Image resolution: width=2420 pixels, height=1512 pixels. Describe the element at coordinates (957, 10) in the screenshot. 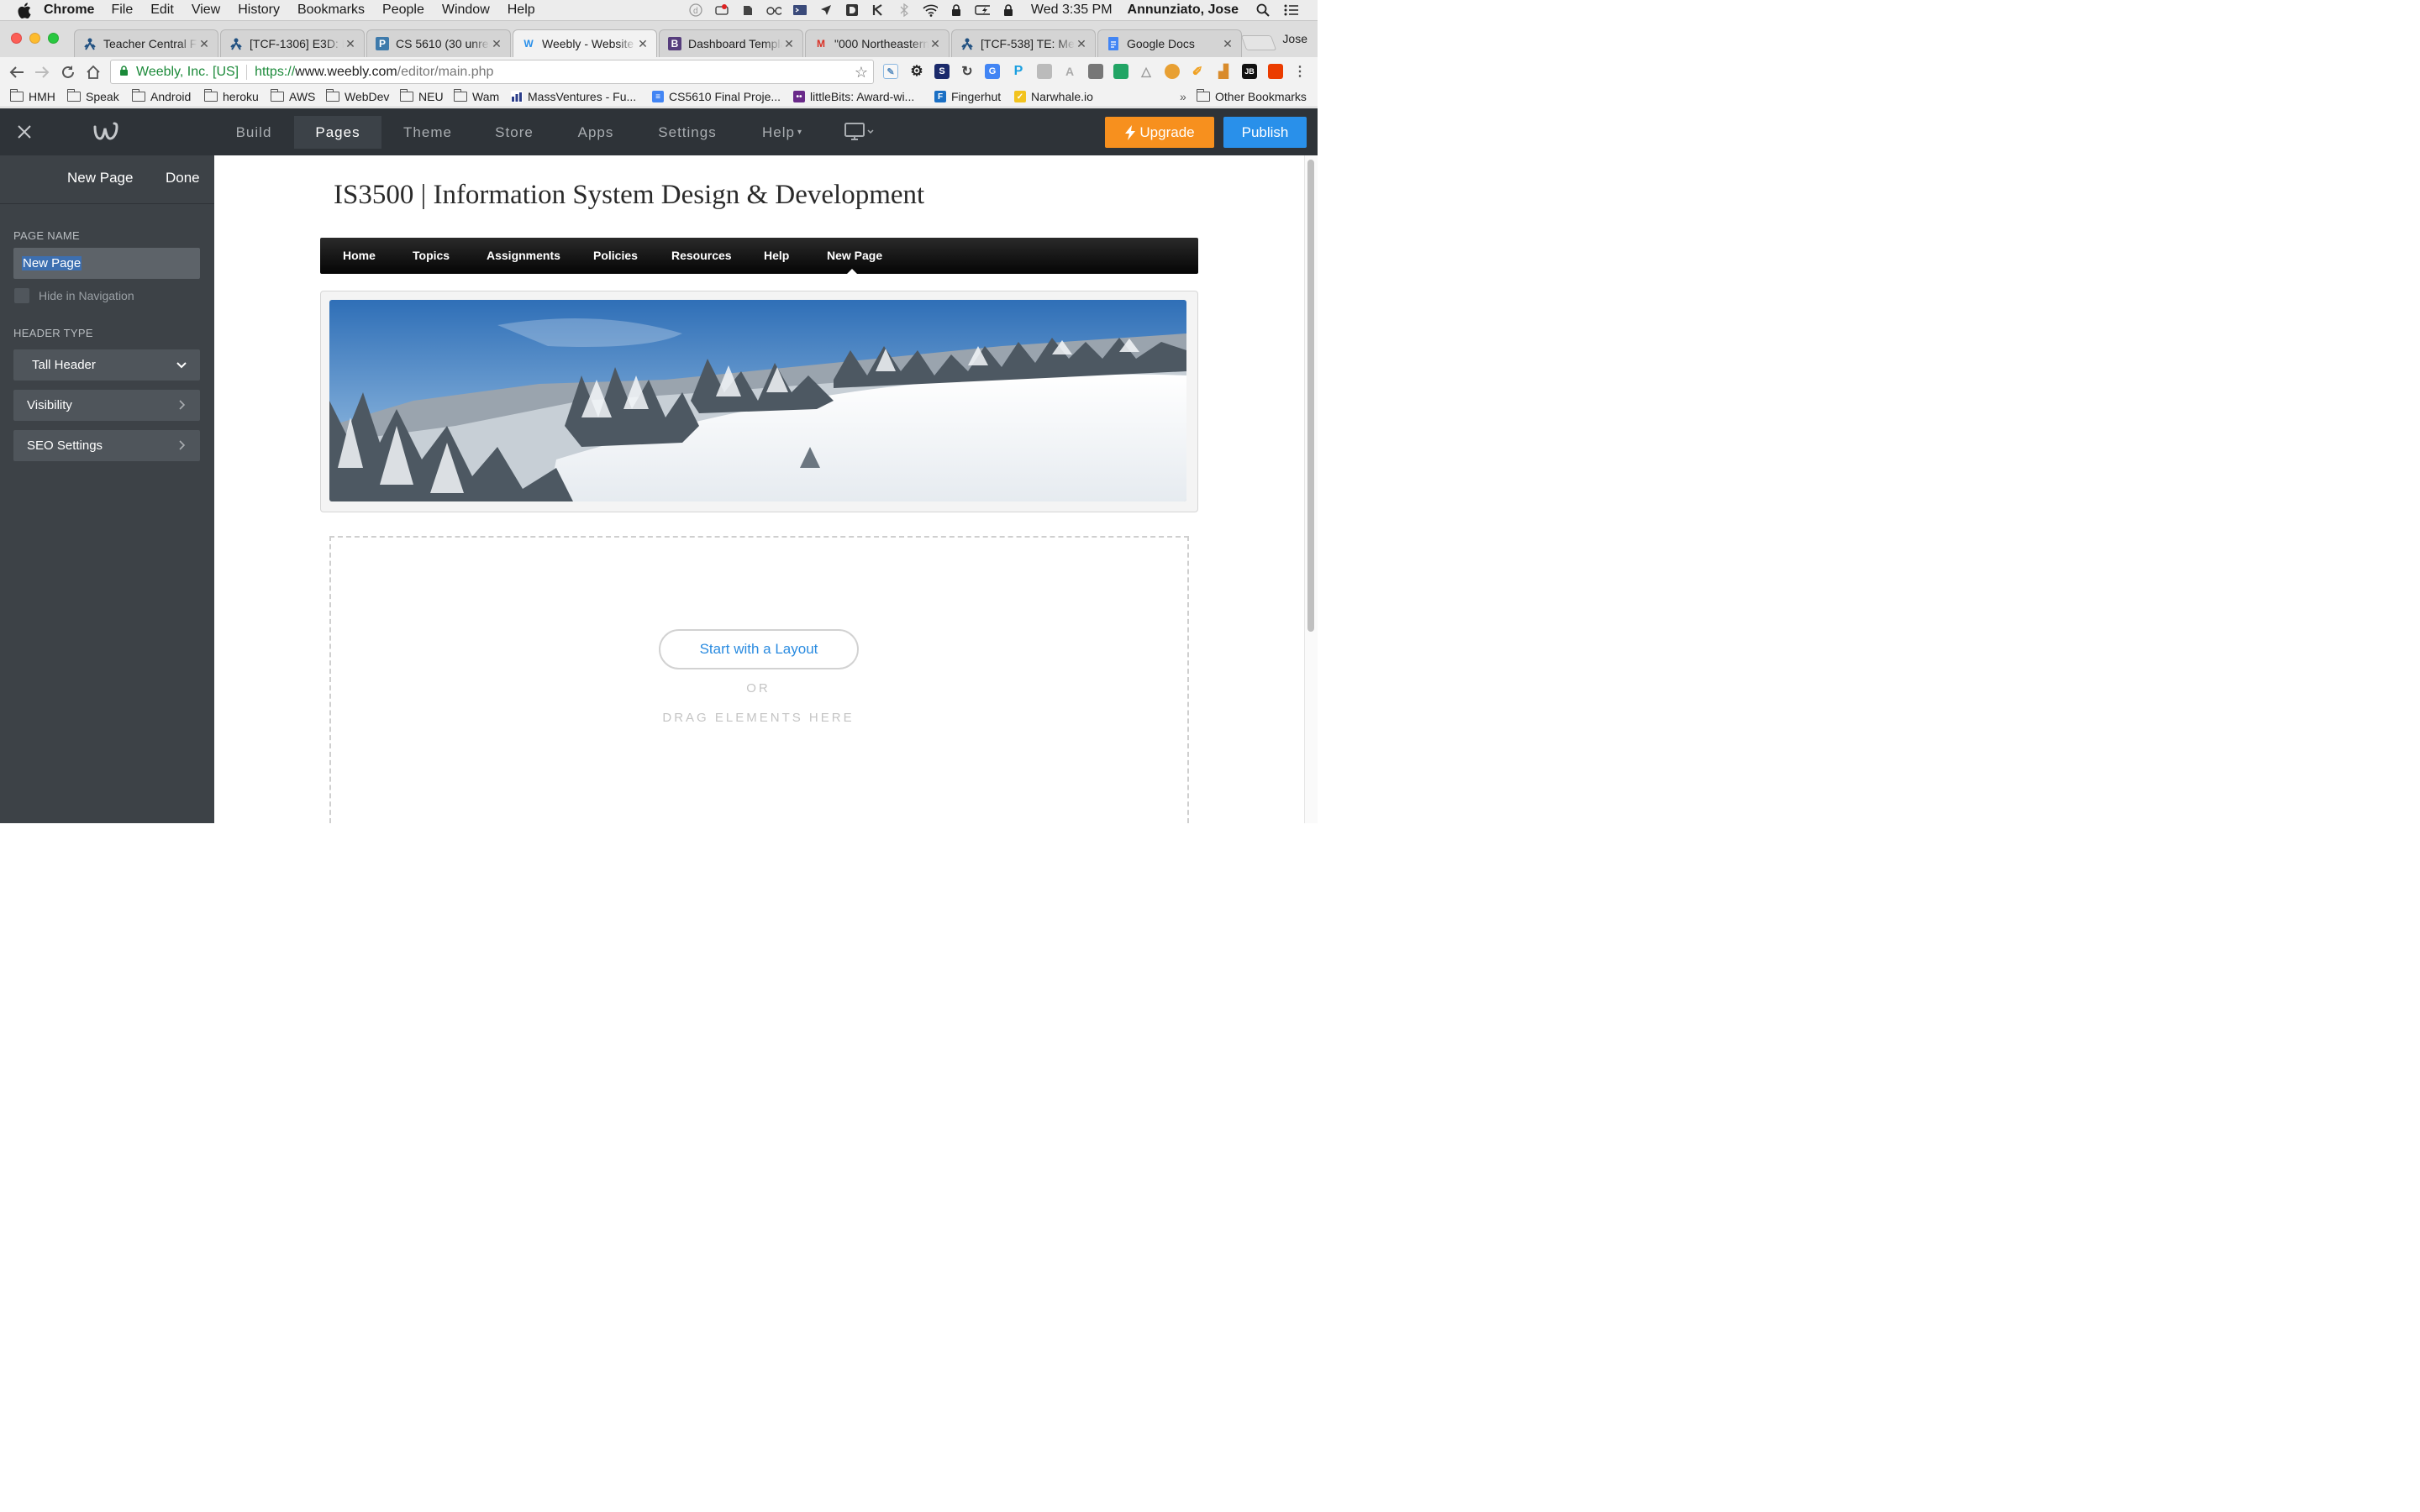

I see `lock-icon` at that location.